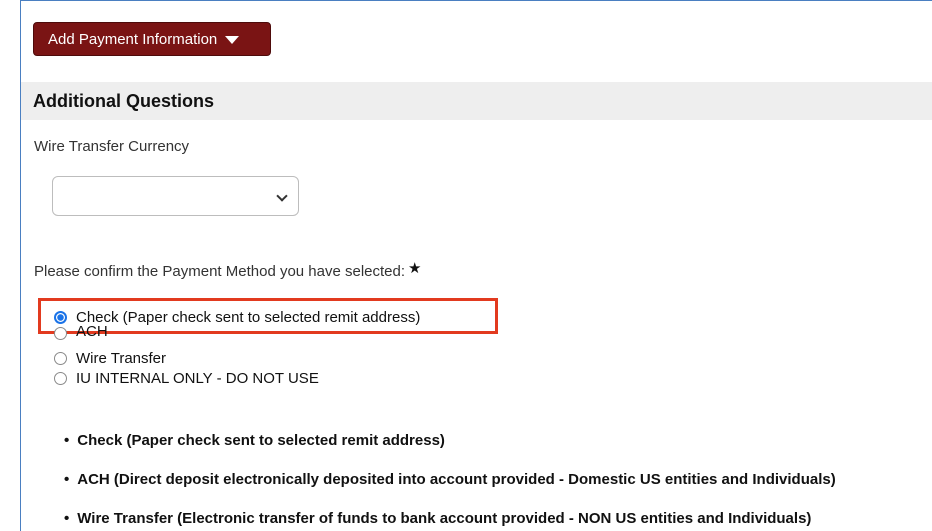  What do you see at coordinates (415, 268) in the screenshot?
I see `required-star-icon: ★` at bounding box center [415, 268].